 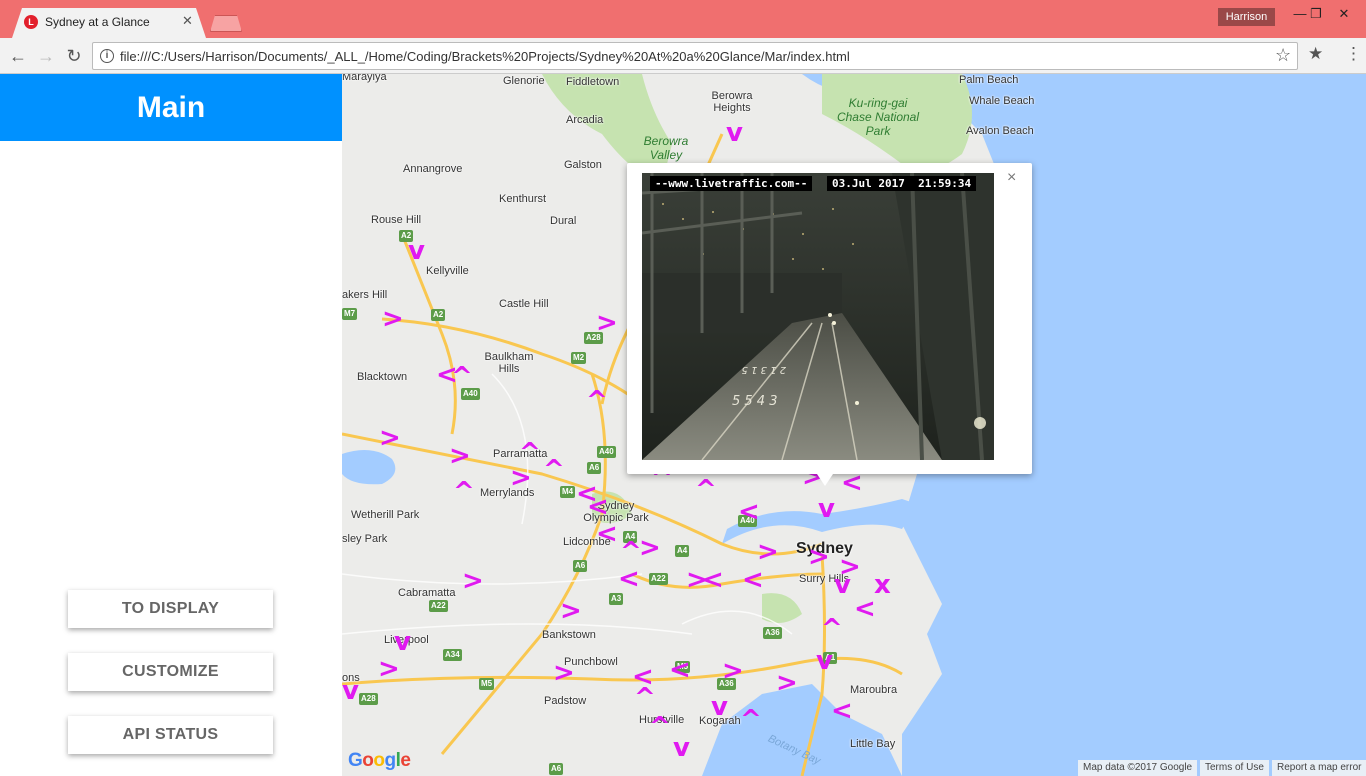 What do you see at coordinates (583, 165) in the screenshot?
I see `place-label: Galston` at bounding box center [583, 165].